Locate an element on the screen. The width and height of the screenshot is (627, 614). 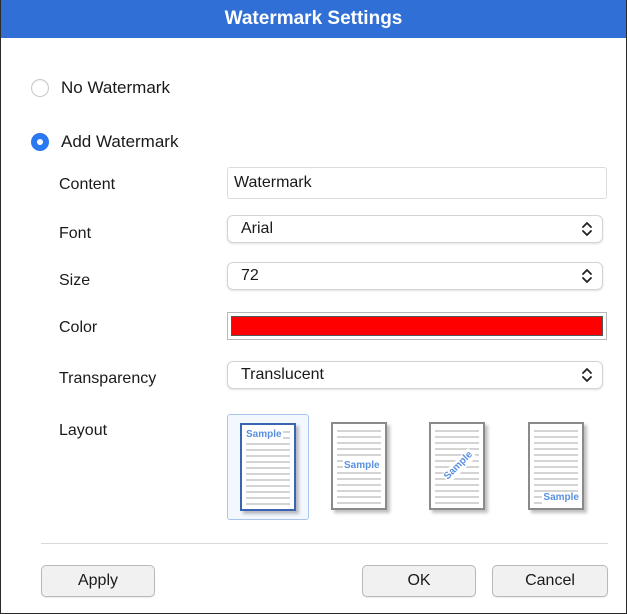
ok-button: OK is located at coordinates (419, 581).